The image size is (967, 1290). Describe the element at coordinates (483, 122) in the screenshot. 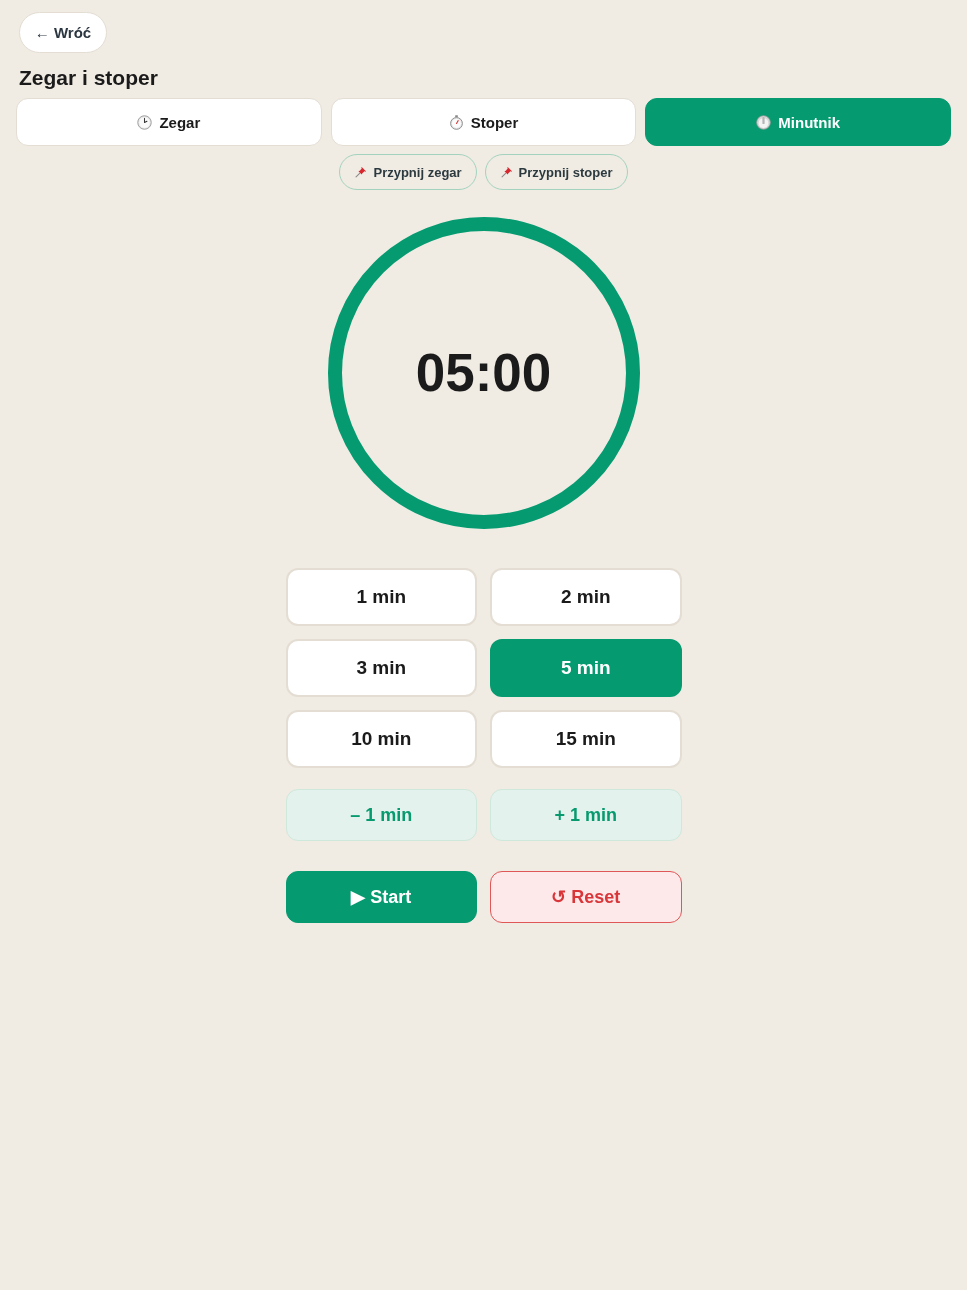

I see `tab: Stoper` at that location.